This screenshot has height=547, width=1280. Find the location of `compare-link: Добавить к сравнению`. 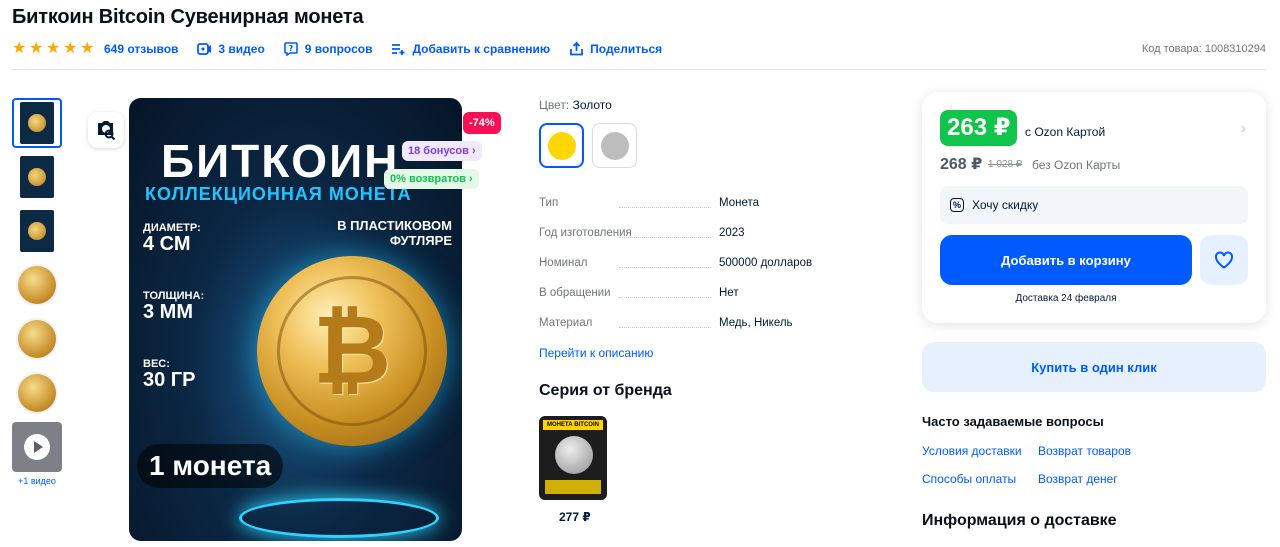

compare-link: Добавить к сравнению is located at coordinates (470, 49).